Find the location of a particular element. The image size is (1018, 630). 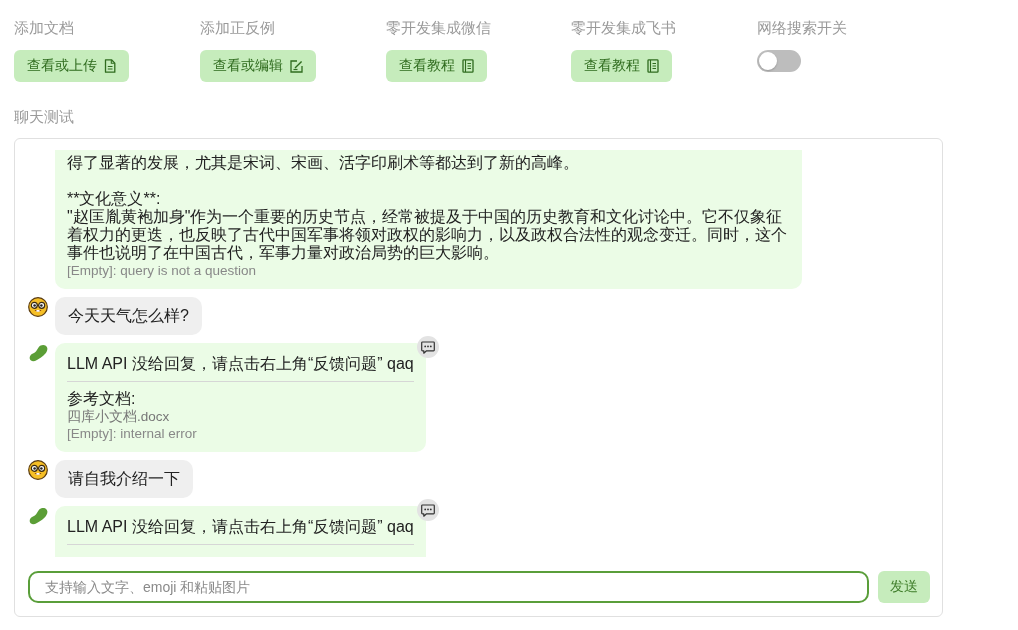

tool-button: 查看或编辑 is located at coordinates (257, 66).